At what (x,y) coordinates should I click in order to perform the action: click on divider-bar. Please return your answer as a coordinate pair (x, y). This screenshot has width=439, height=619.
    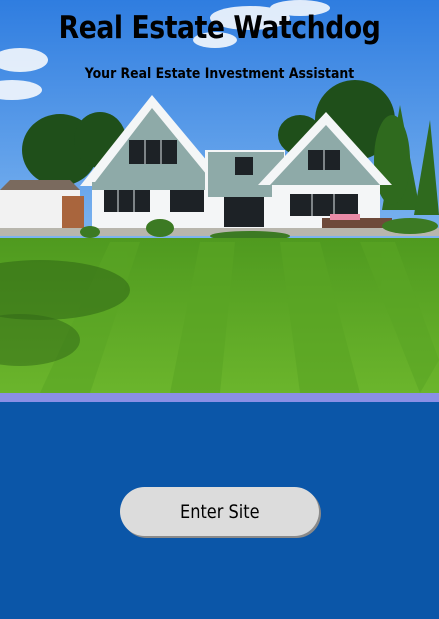
    Looking at the image, I should click on (219, 397).